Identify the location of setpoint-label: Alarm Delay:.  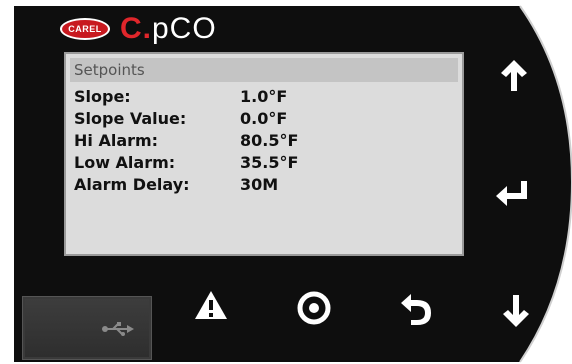
(132, 184).